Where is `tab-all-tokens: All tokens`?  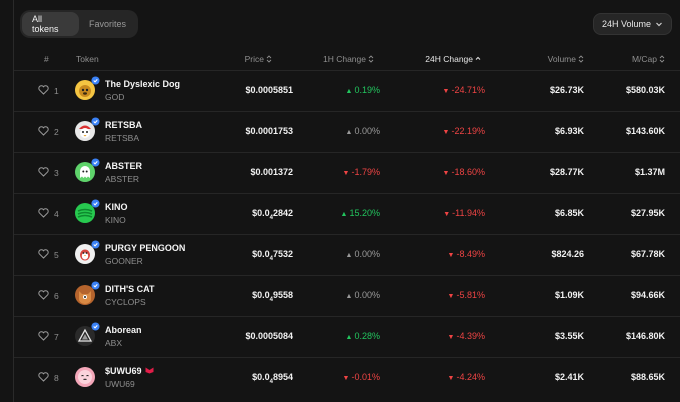
tab-all-tokens: All tokens is located at coordinates (50, 24).